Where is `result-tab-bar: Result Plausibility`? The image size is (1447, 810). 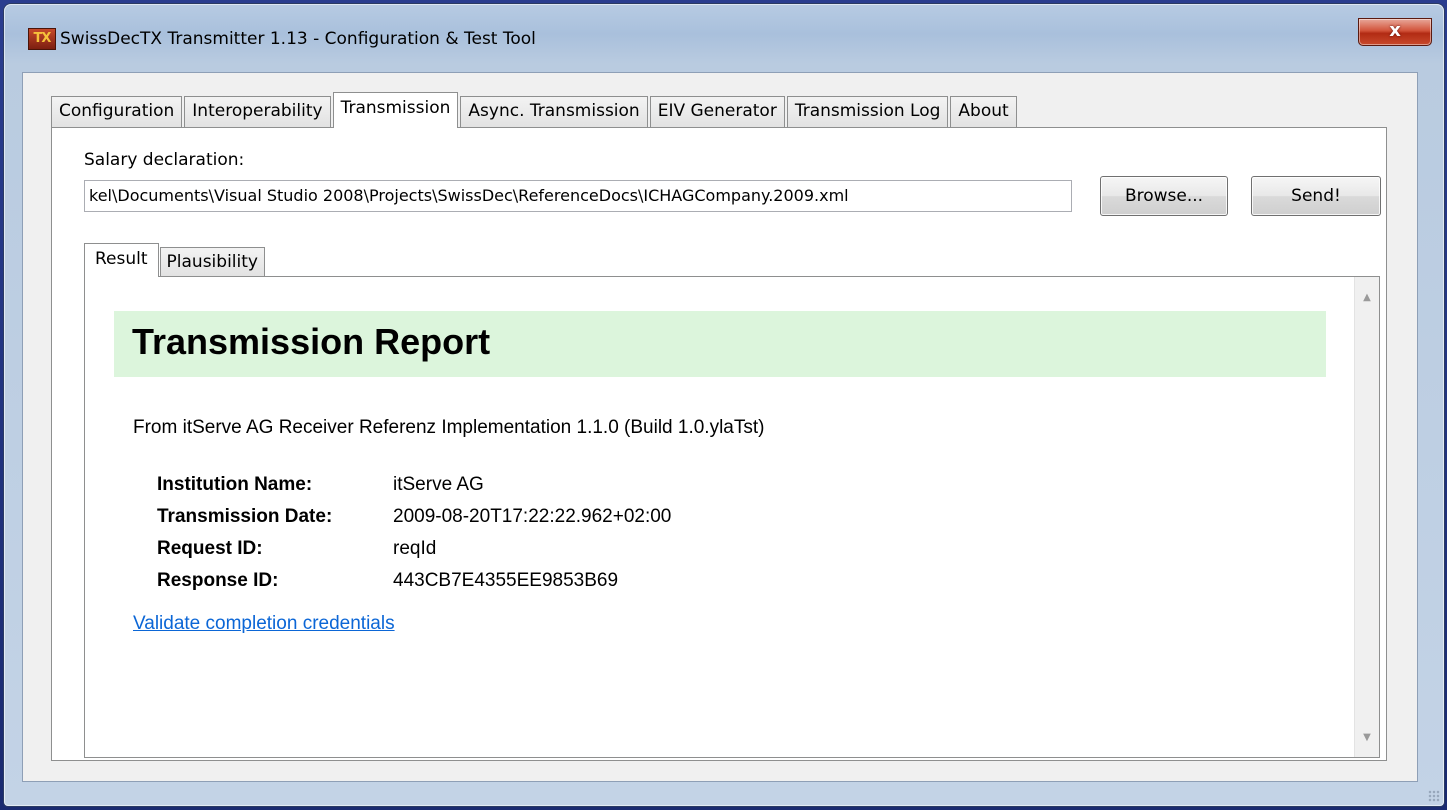 result-tab-bar: Result Plausibility is located at coordinates (175, 258).